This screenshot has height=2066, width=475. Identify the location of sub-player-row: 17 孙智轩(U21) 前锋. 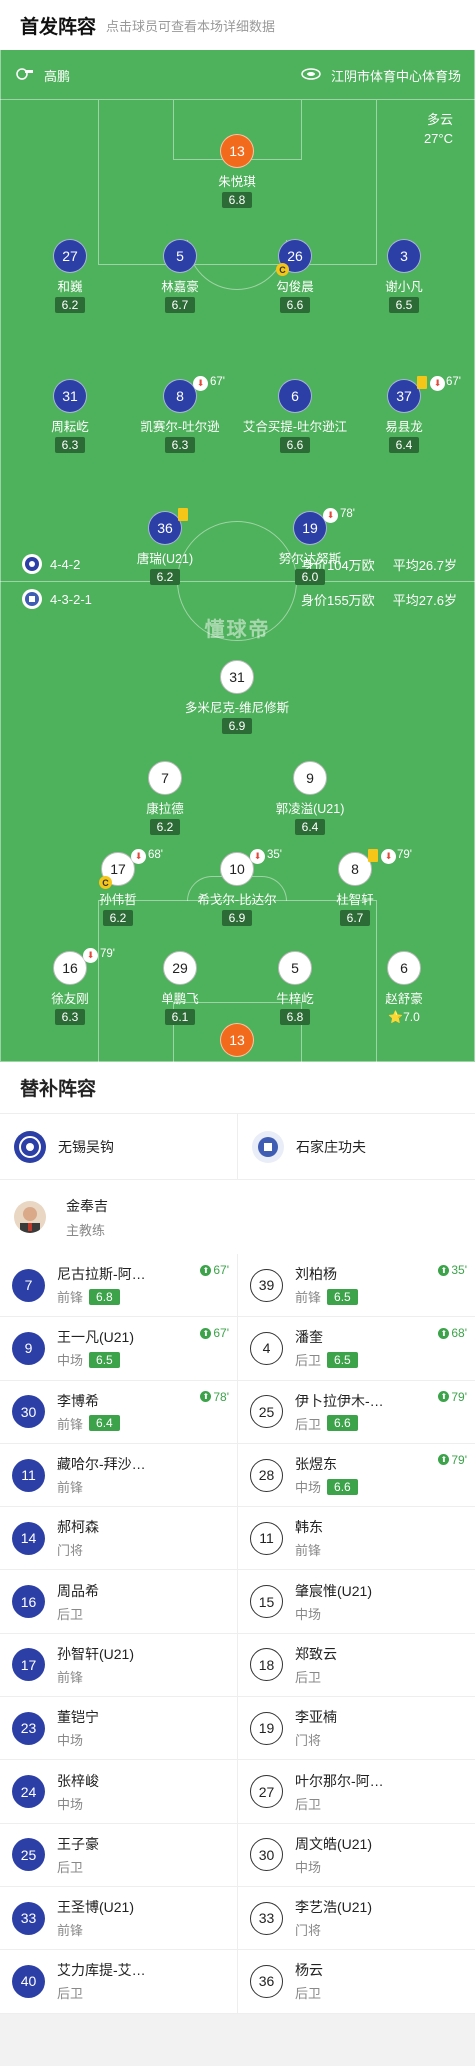
(118, 1666).